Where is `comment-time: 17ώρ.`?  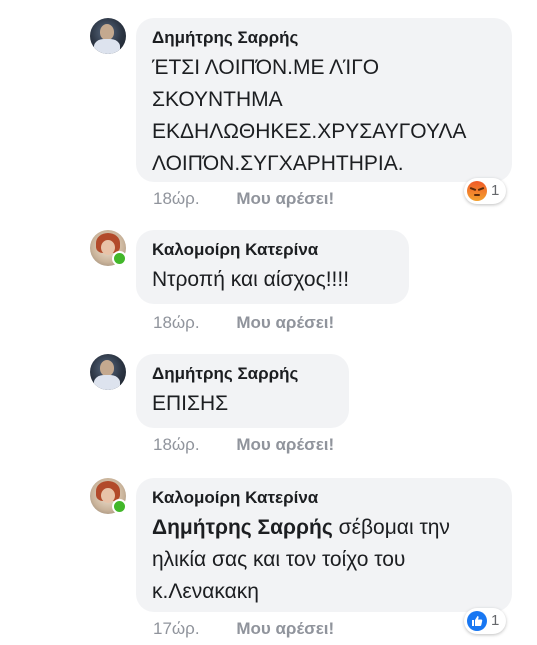 comment-time: 17ώρ. is located at coordinates (176, 629).